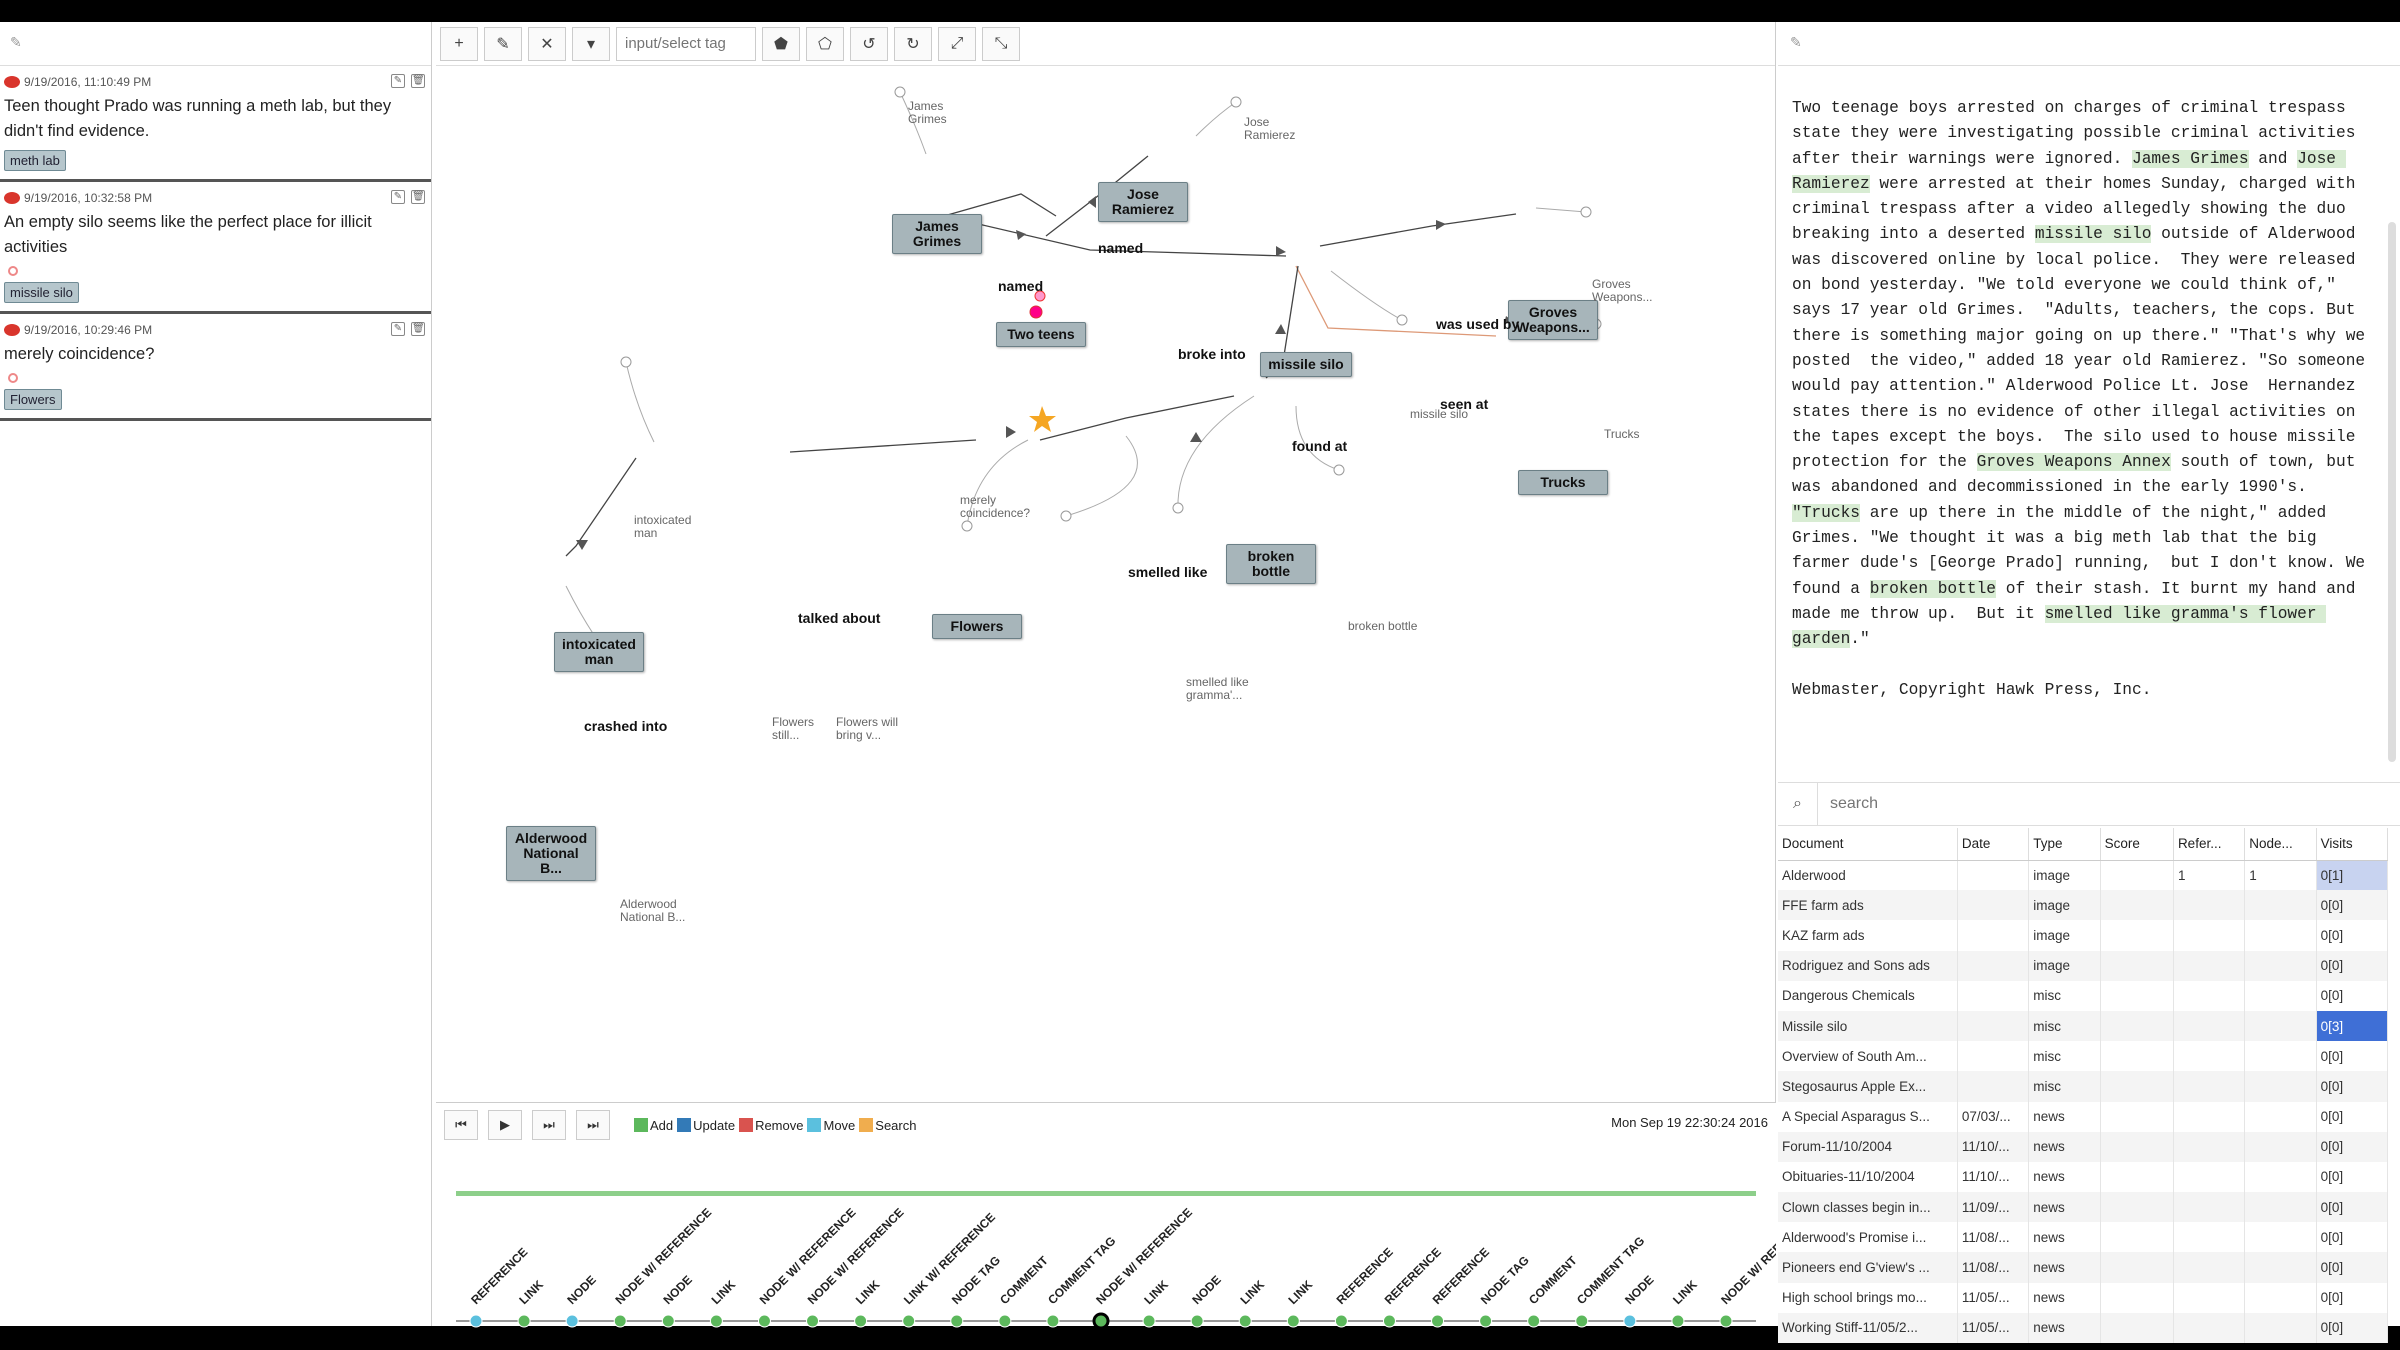 This screenshot has width=2400, height=1350. Describe the element at coordinates (505, 1125) in the screenshot. I see `play-button: ▶` at that location.